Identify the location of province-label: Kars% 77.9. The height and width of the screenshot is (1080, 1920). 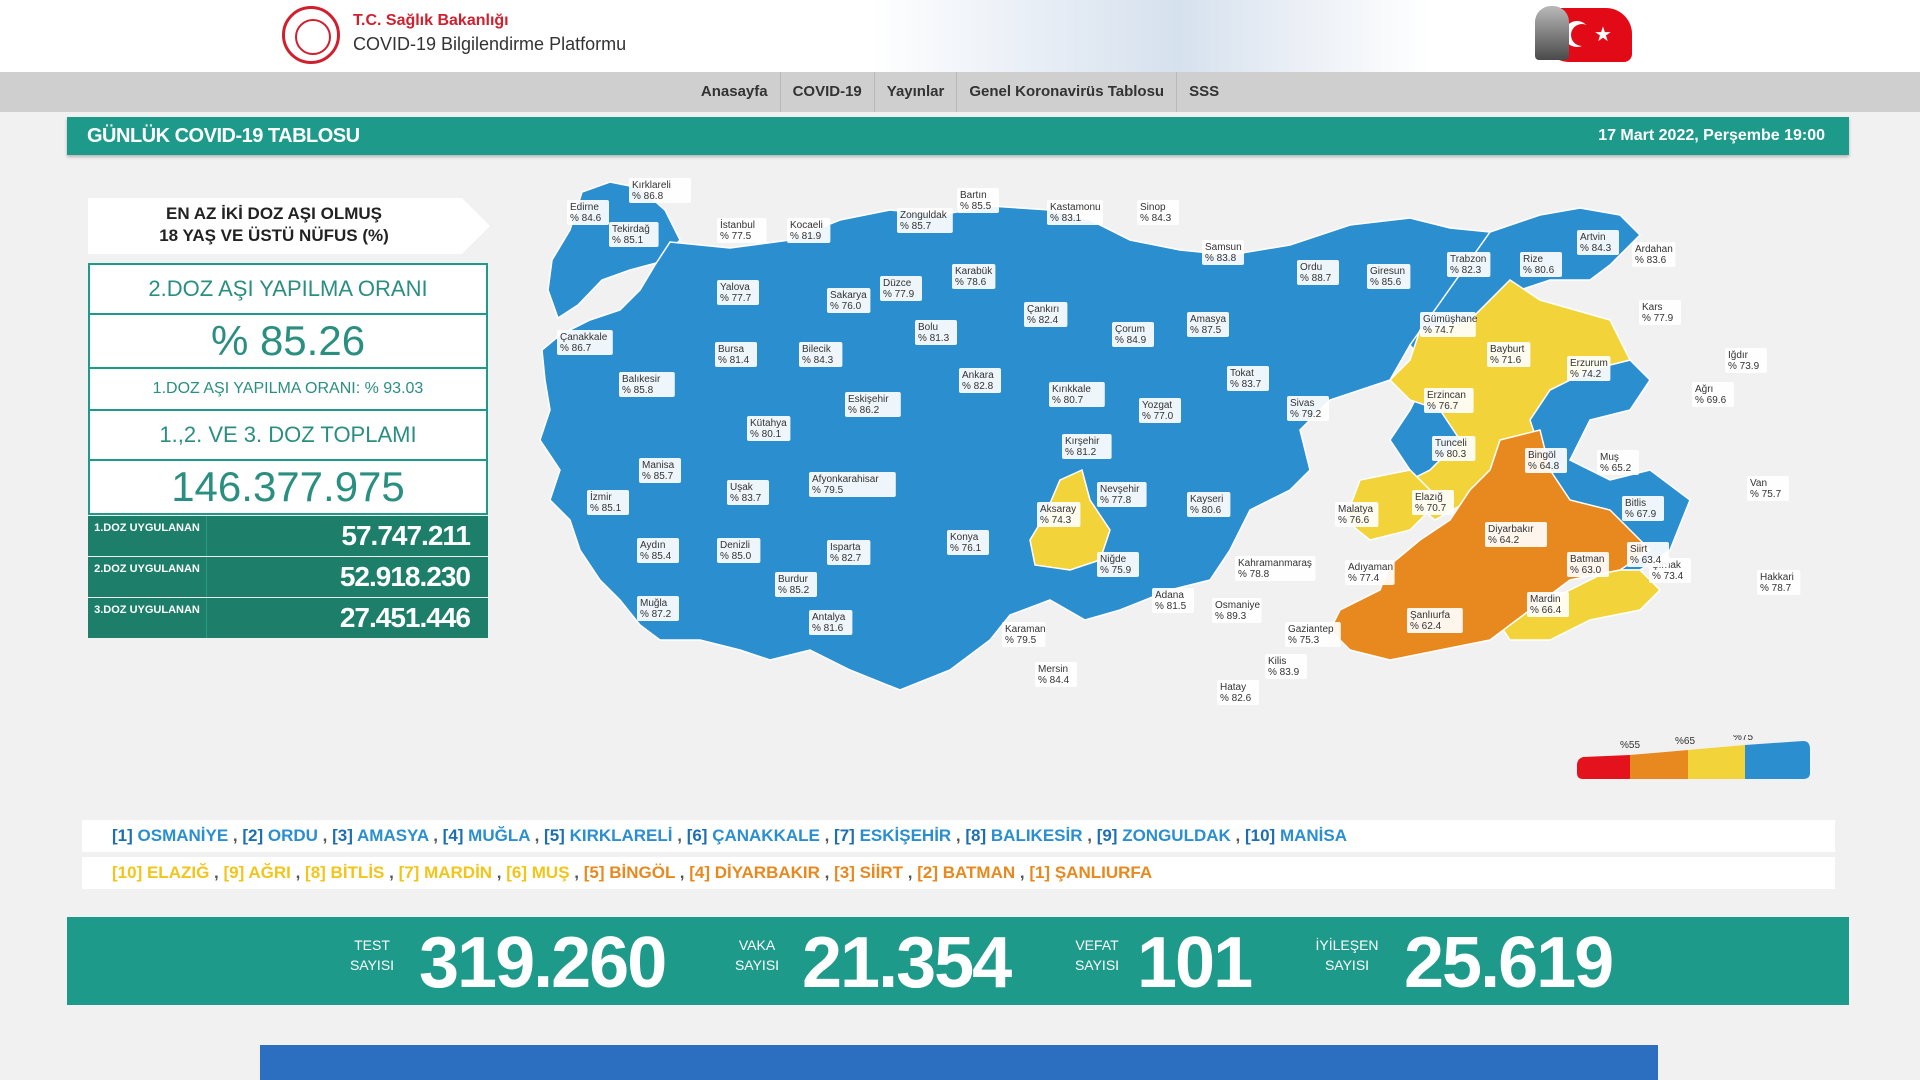
(1660, 312).